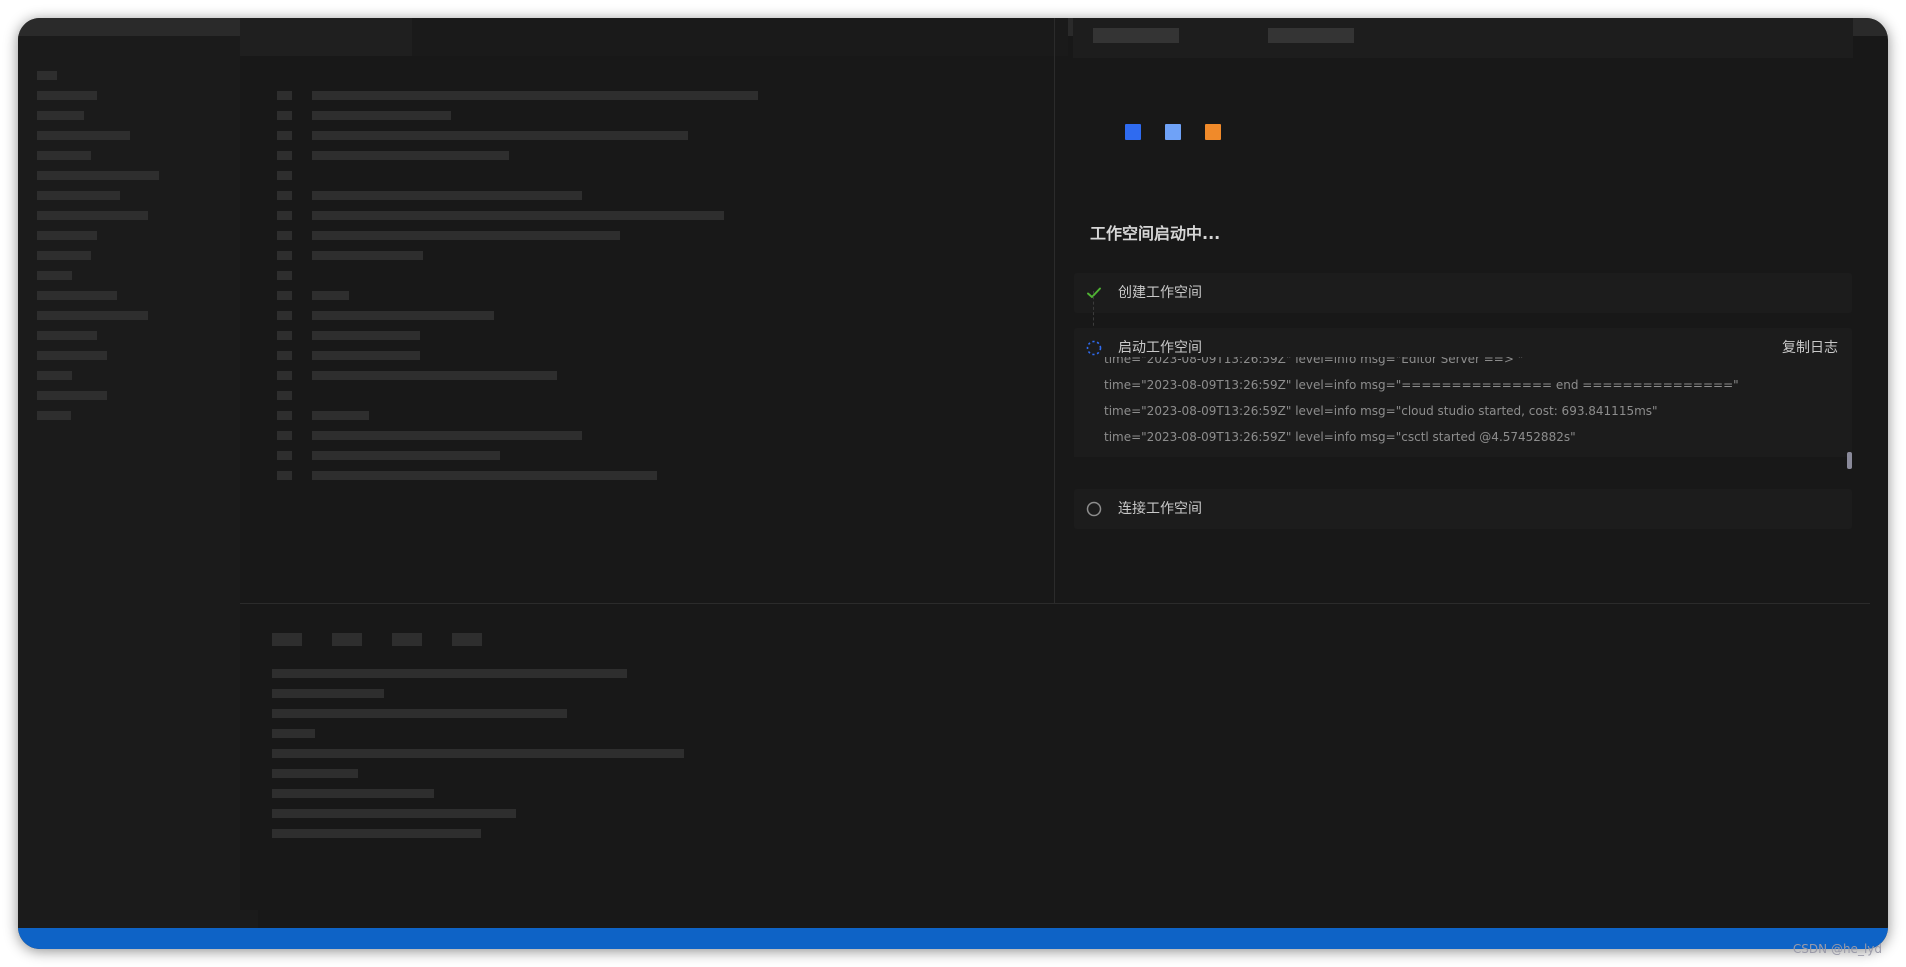  What do you see at coordinates (1094, 509) in the screenshot?
I see `circle-icon` at bounding box center [1094, 509].